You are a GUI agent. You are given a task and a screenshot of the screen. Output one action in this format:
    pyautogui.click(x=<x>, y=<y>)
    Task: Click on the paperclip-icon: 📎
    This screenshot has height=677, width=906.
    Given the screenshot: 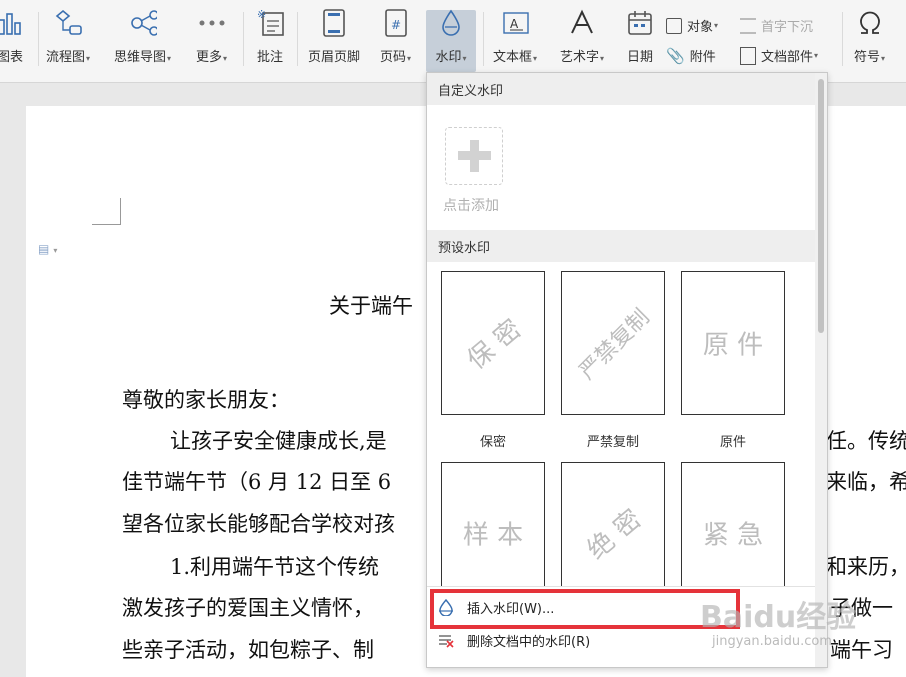 What is the action you would take?
    pyautogui.click(x=675, y=55)
    